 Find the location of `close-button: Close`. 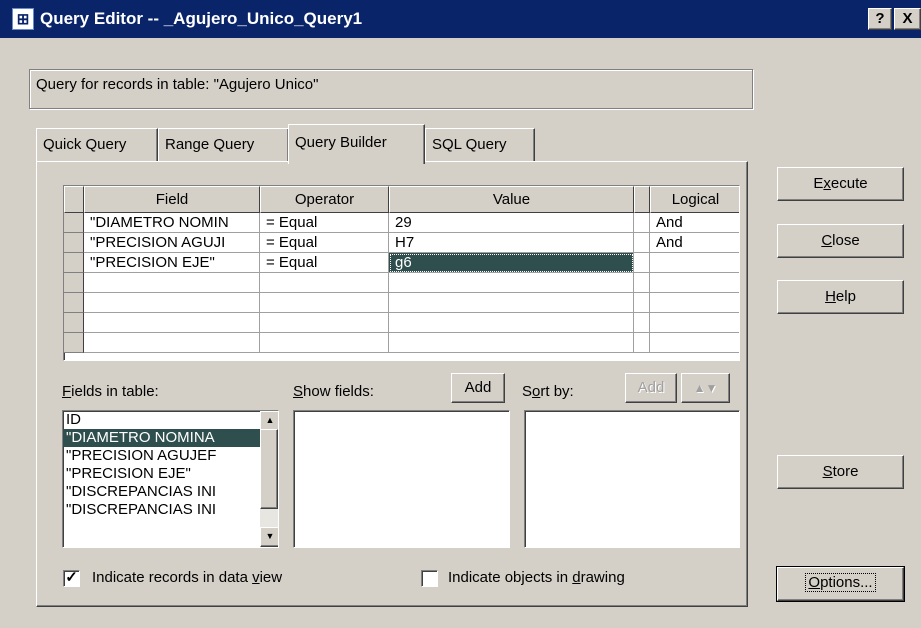

close-button: Close is located at coordinates (840, 241).